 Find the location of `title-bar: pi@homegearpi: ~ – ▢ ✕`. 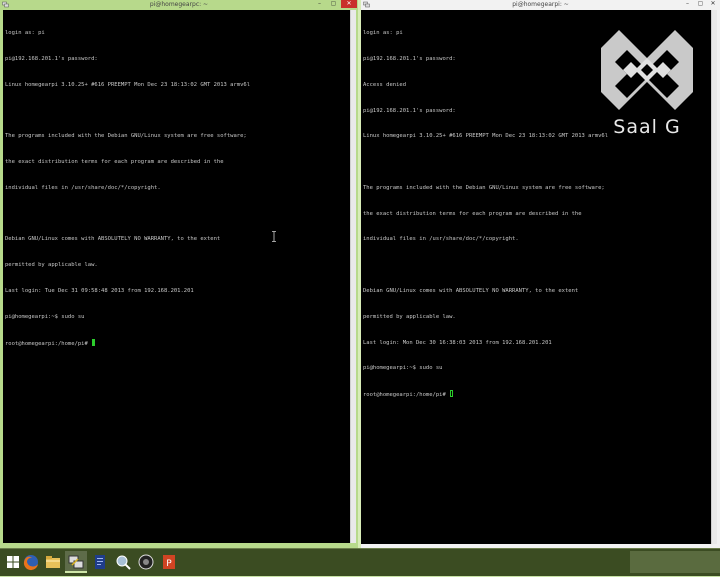

title-bar: pi@homegearpi: ~ – ▢ ✕ is located at coordinates (540, 4).